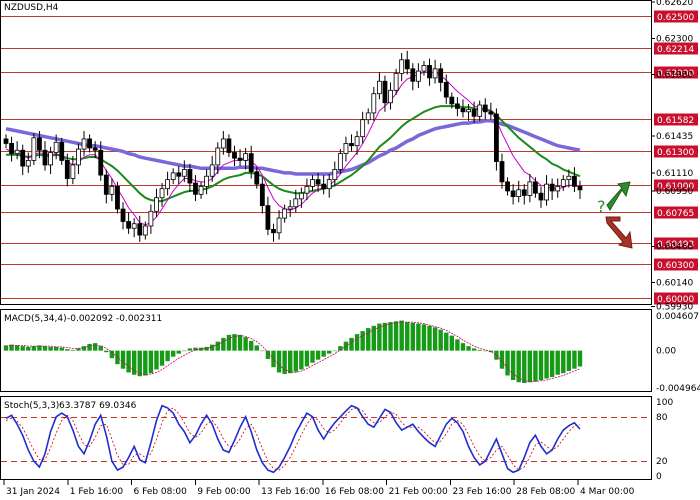  What do you see at coordinates (666, 352) in the screenshot?
I see `macd-axis-label: 0.00` at bounding box center [666, 352].